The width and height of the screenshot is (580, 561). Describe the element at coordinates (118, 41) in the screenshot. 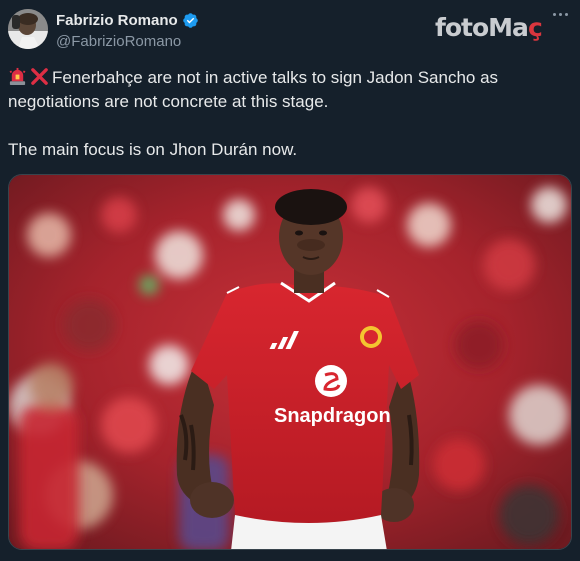

I see `author-handle: @FabrizioRomano` at that location.